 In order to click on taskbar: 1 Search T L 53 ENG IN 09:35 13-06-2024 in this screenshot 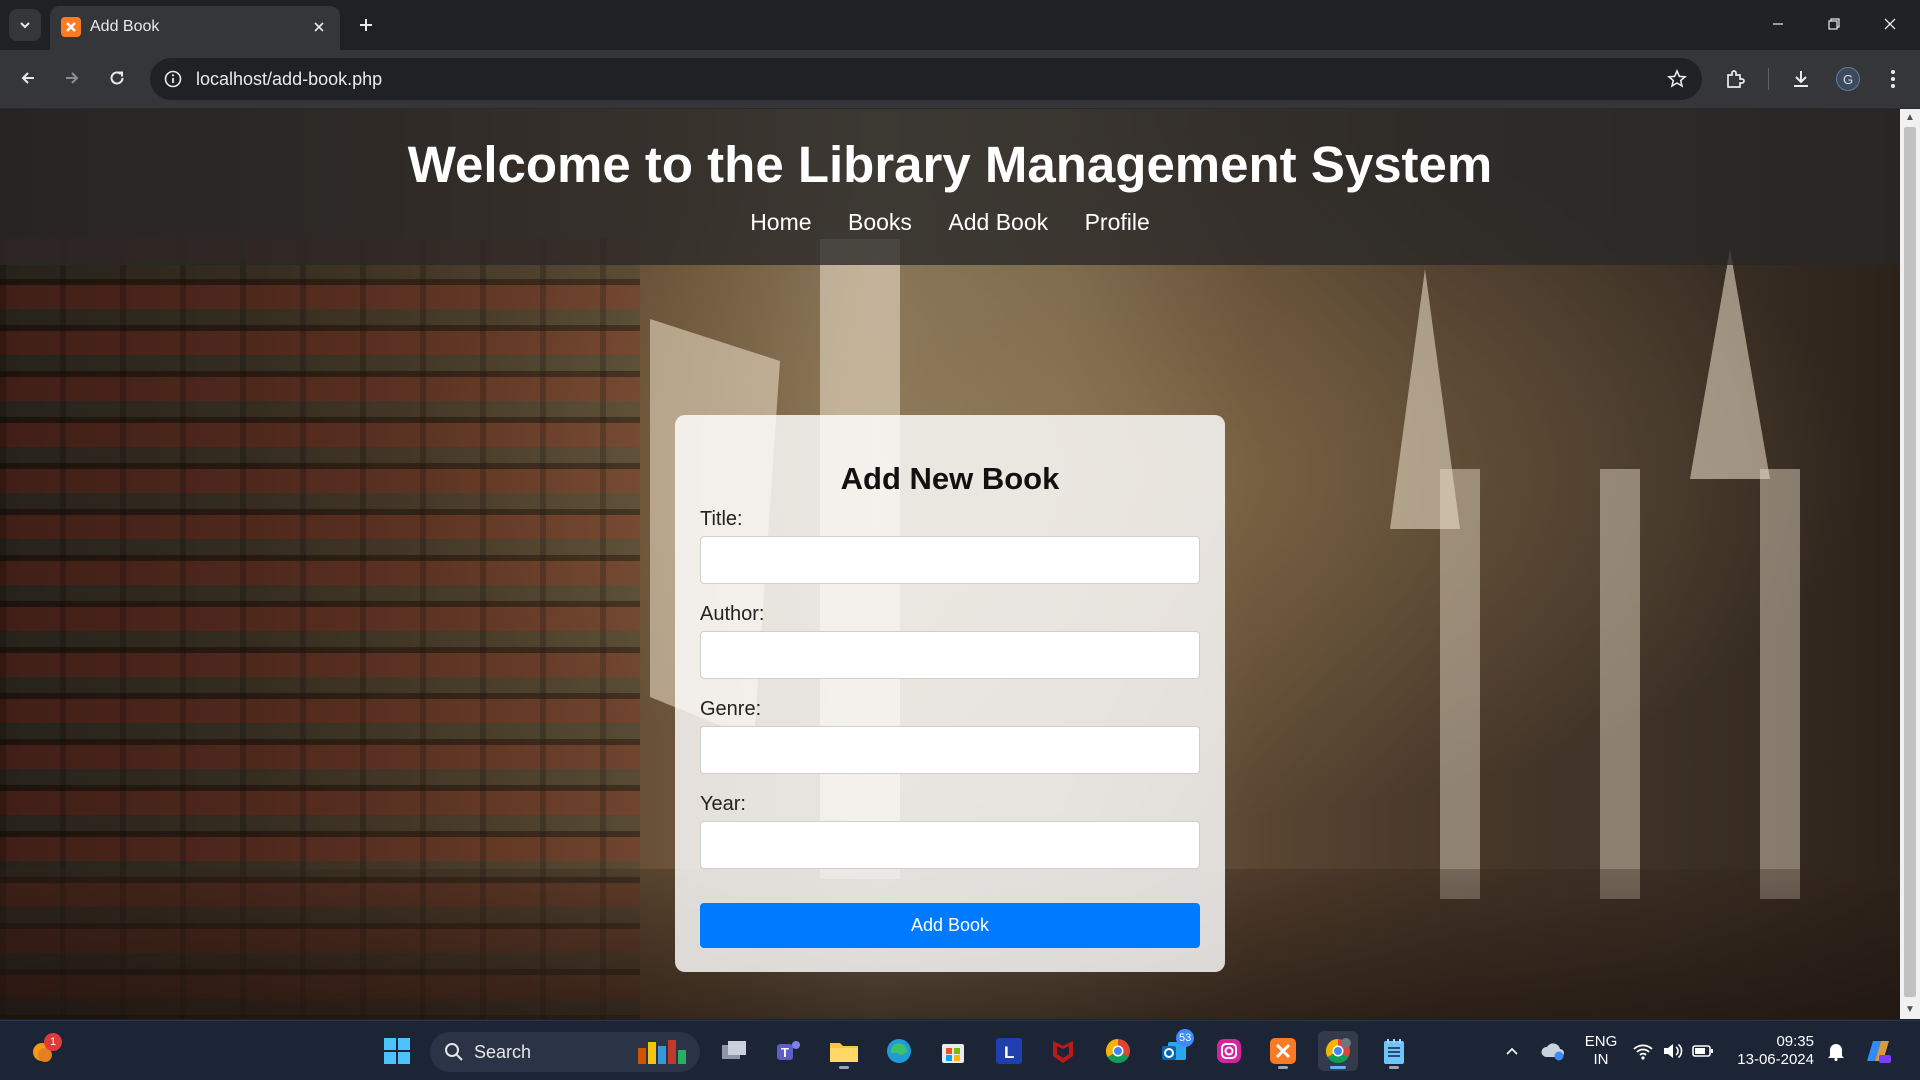, I will do `click(960, 1050)`.